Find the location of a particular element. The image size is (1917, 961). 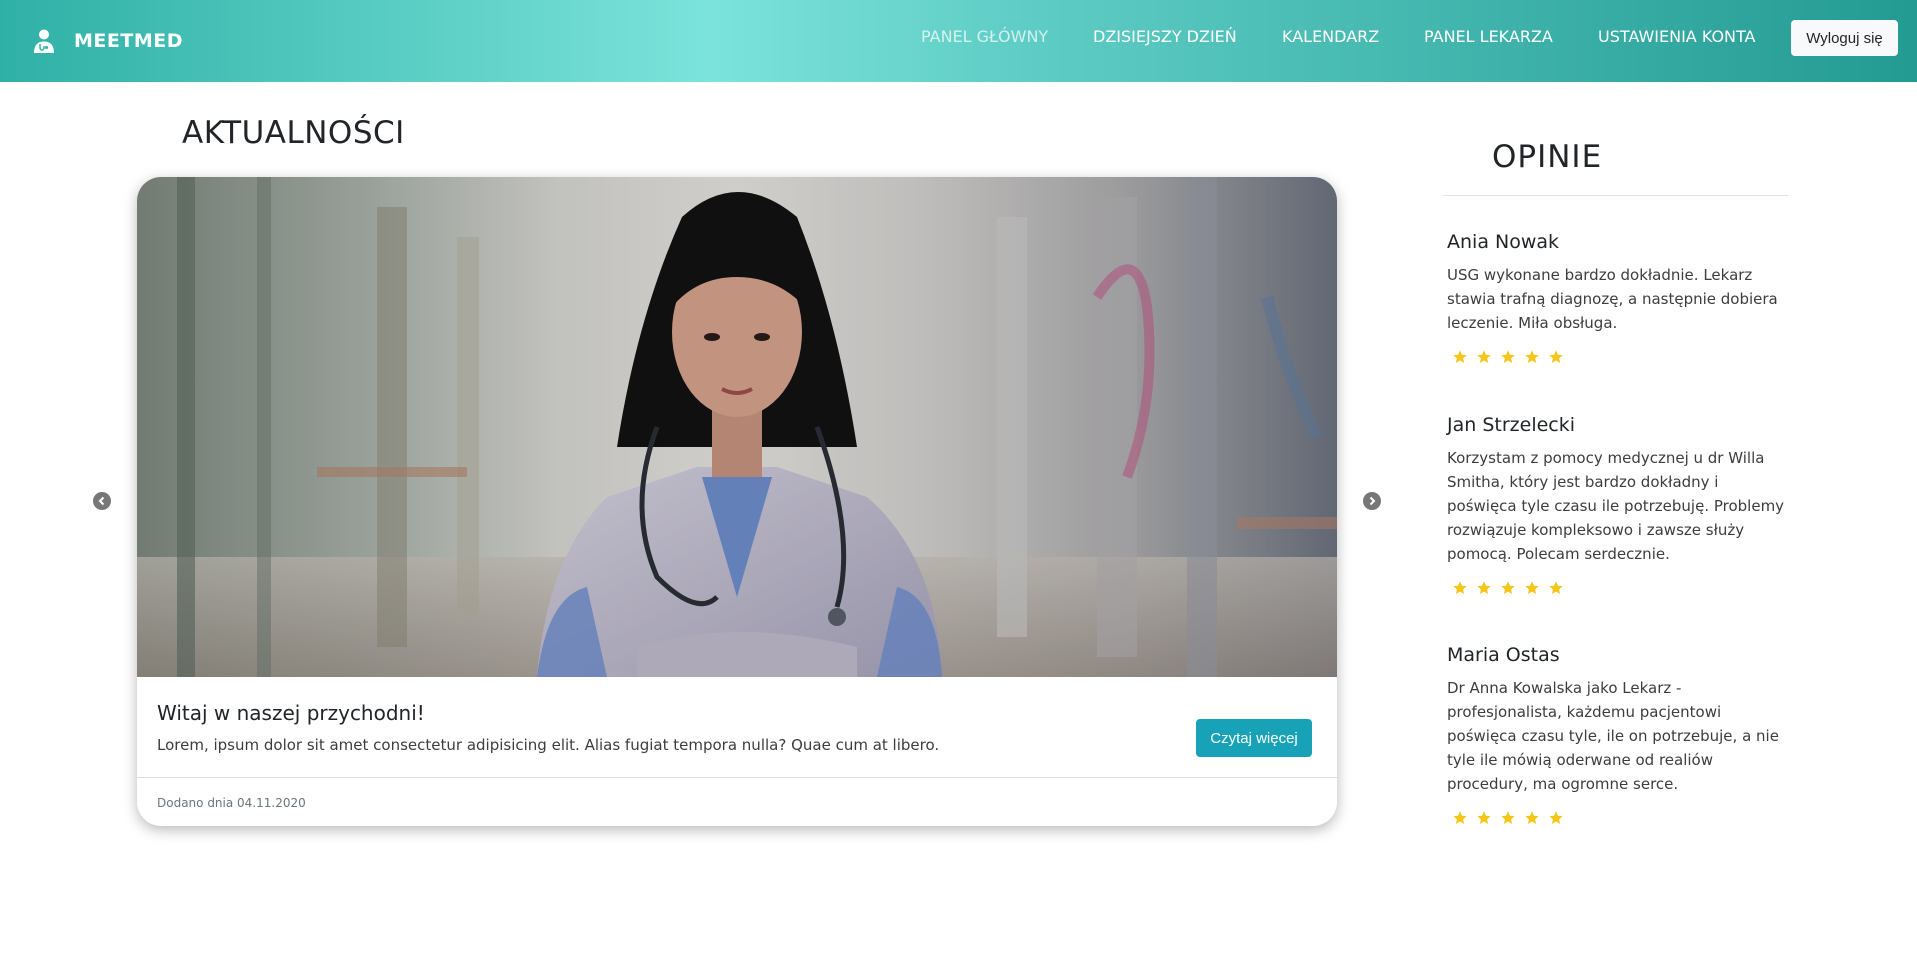

news-card-footer: Dodano dnia 04.11.2020 is located at coordinates (737, 801).